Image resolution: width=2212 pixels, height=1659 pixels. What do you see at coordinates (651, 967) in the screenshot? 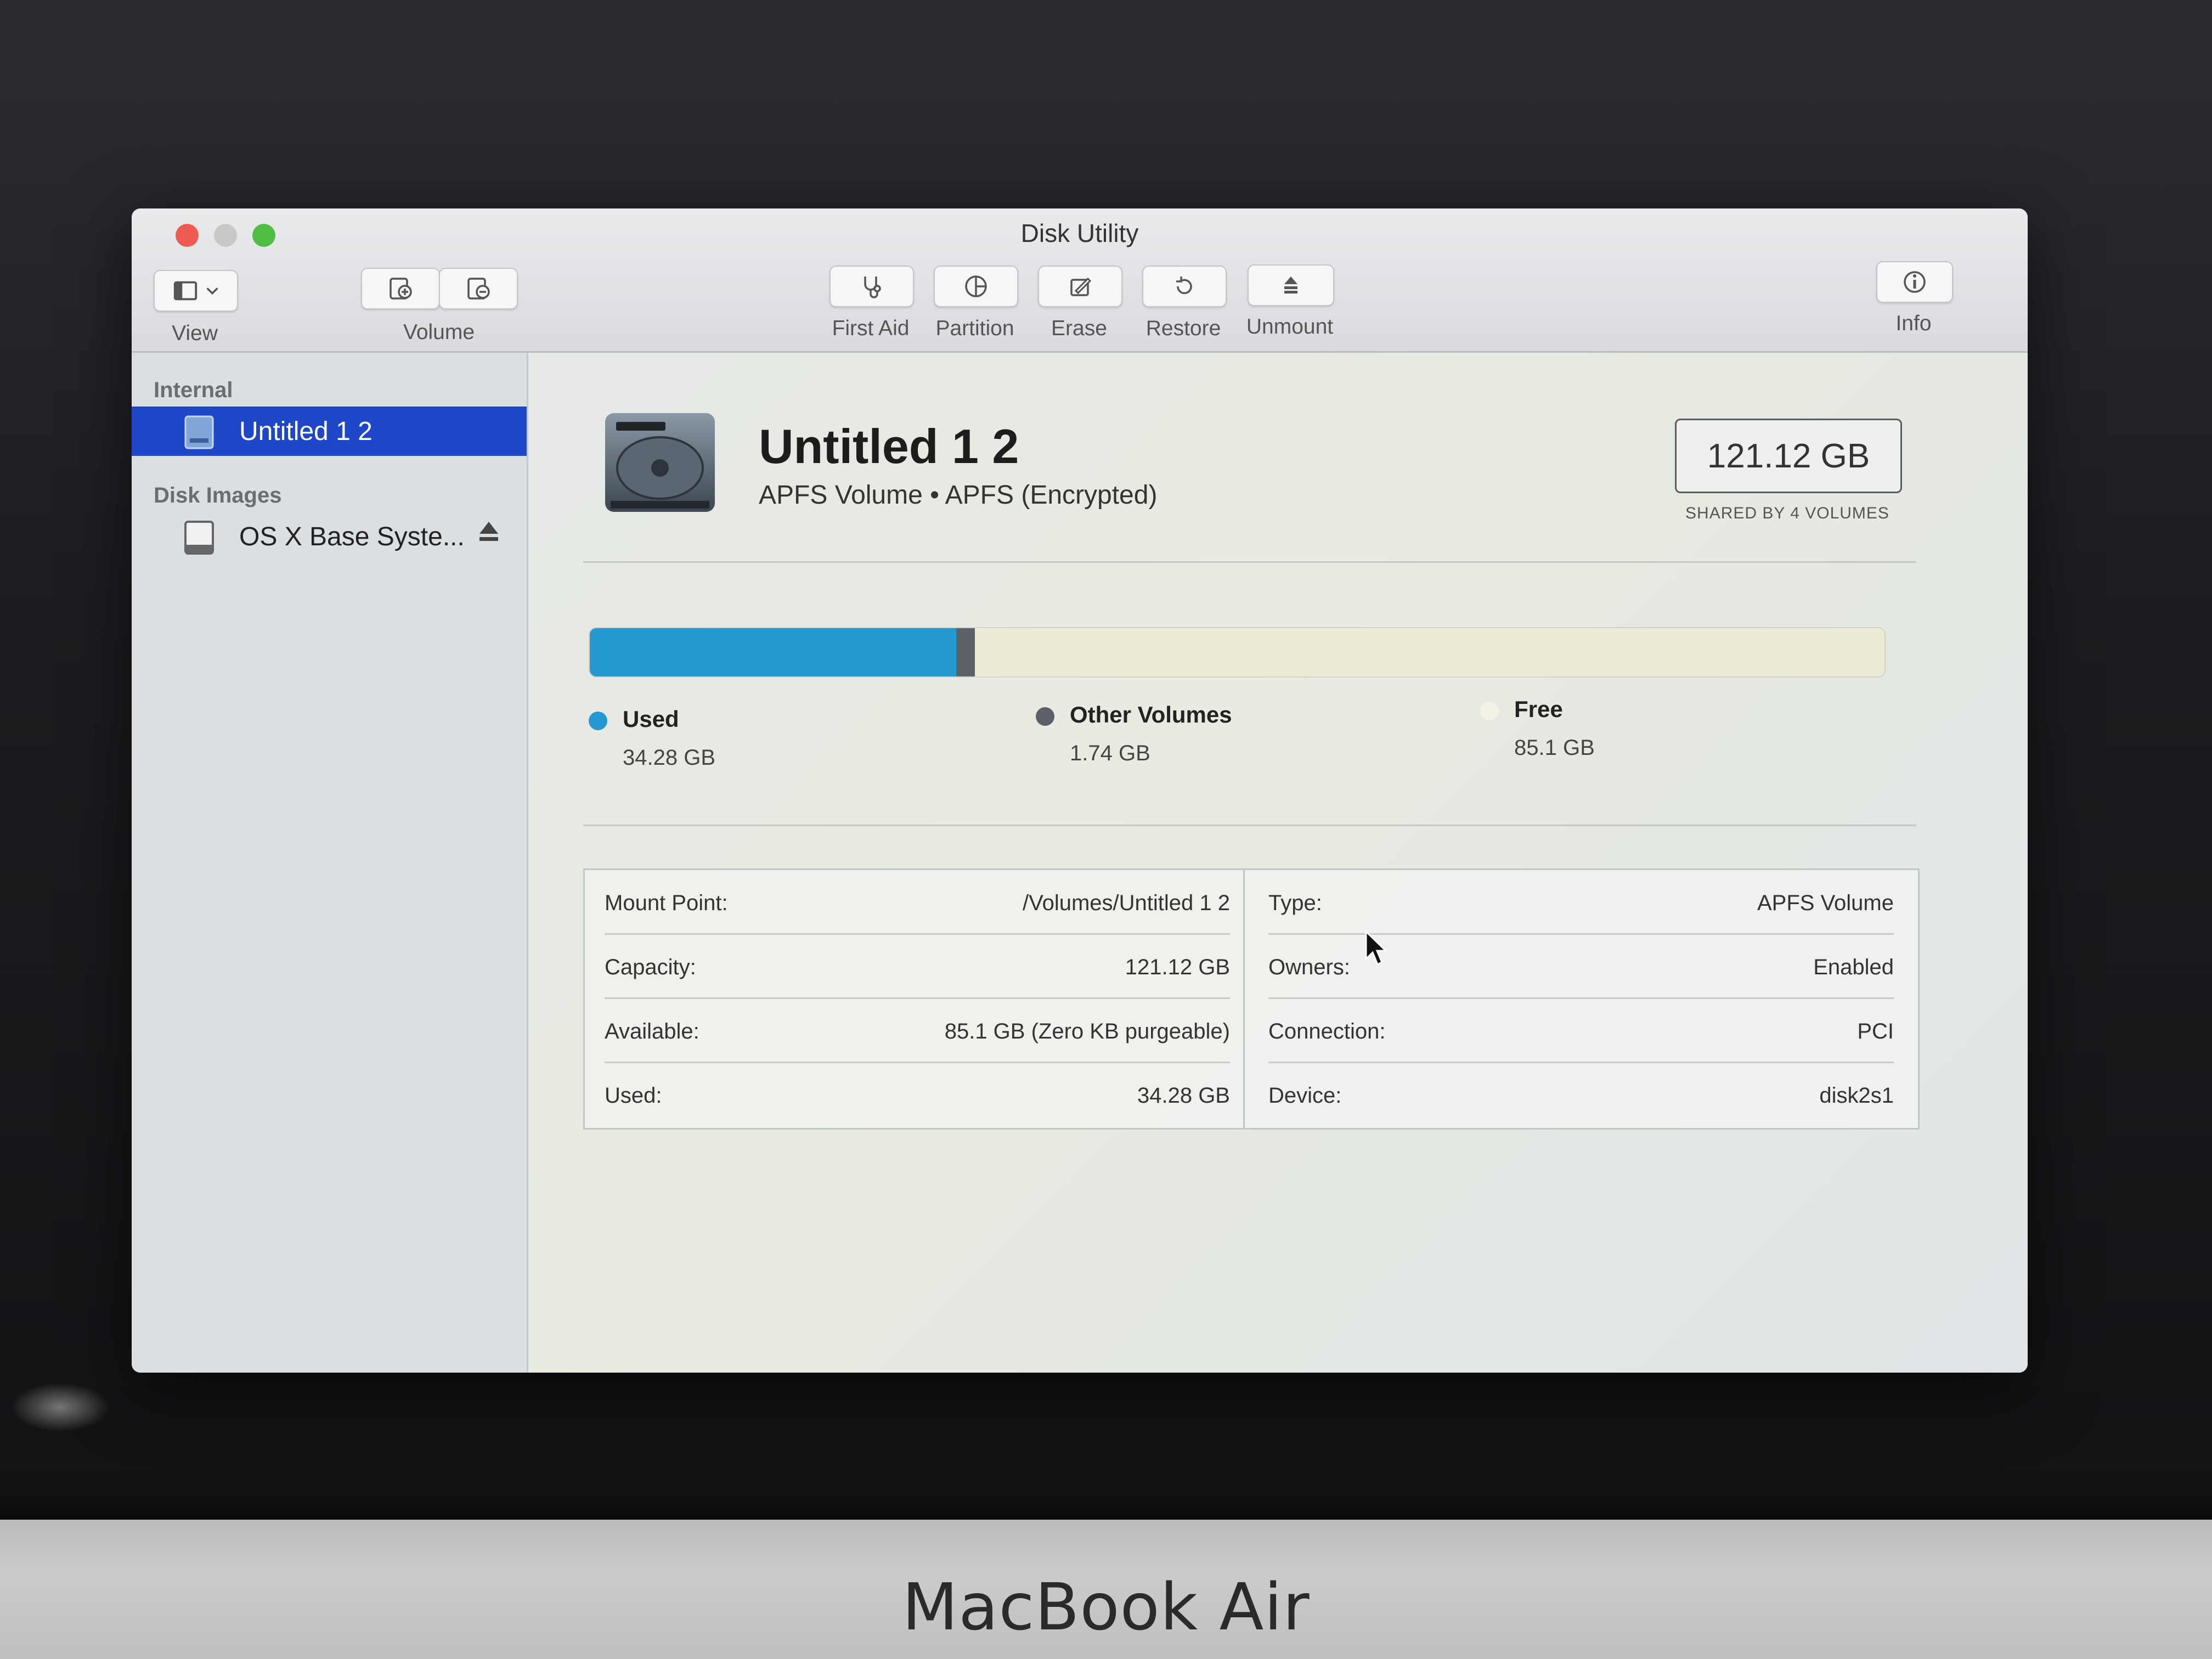
I see `info-key: Capacity:` at bounding box center [651, 967].